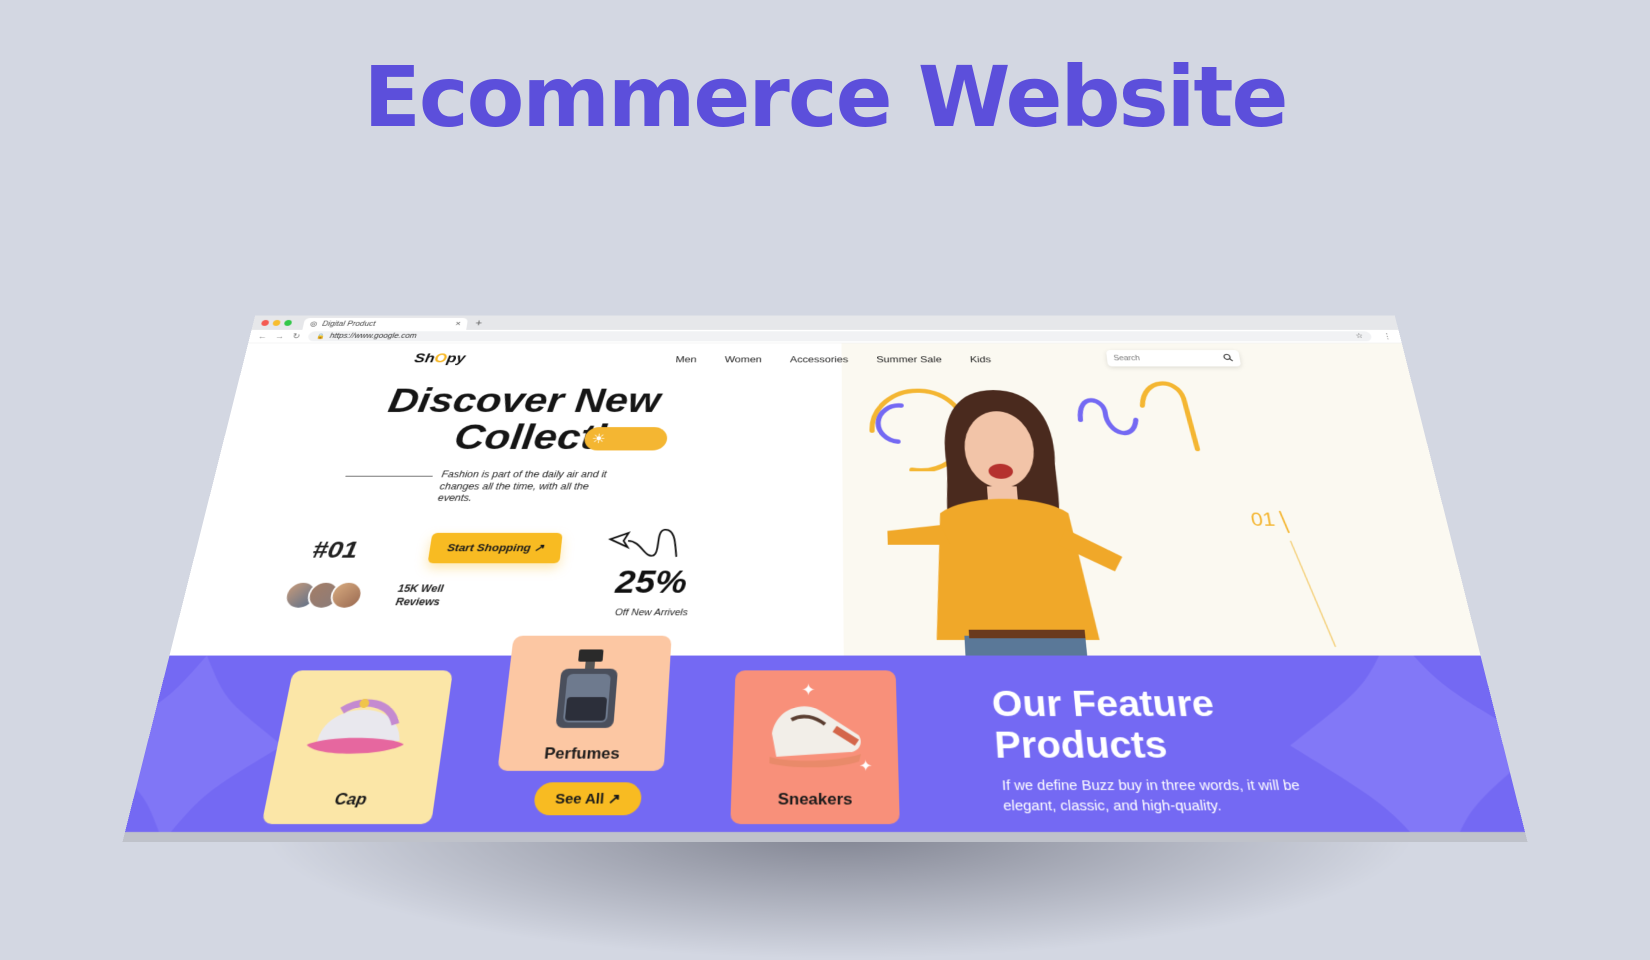  I want to click on squiggle-arrow-icon, so click(646, 543).